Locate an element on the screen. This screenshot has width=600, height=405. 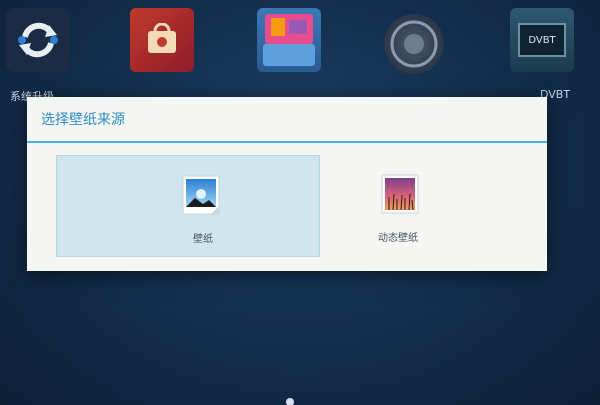
tv-icon: DVBT is located at coordinates (542, 40).